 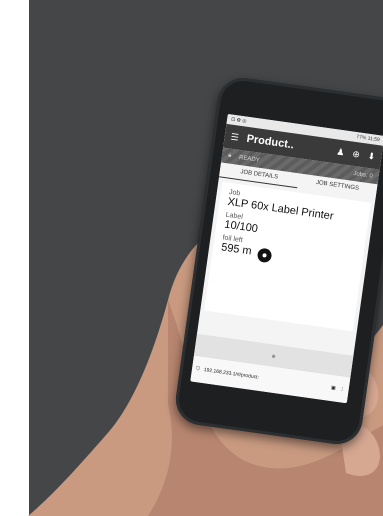 I want to click on menu-icon: ☰, so click(x=234, y=137).